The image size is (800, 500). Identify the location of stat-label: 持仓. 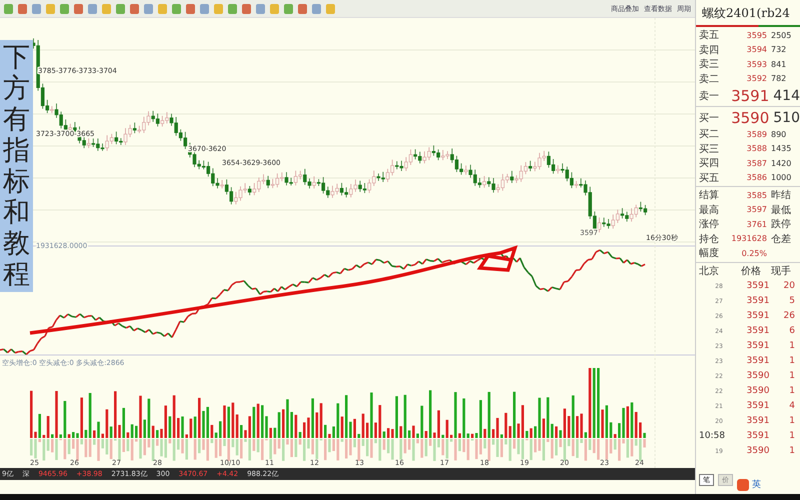
(709, 239).